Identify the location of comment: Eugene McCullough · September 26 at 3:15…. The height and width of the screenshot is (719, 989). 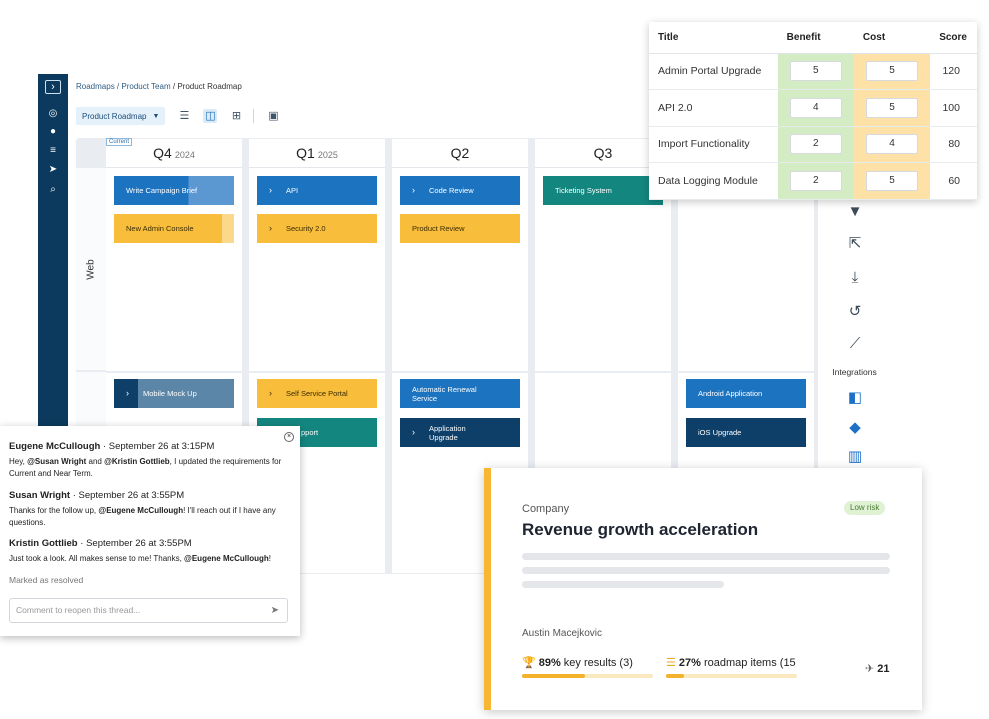
(149, 460).